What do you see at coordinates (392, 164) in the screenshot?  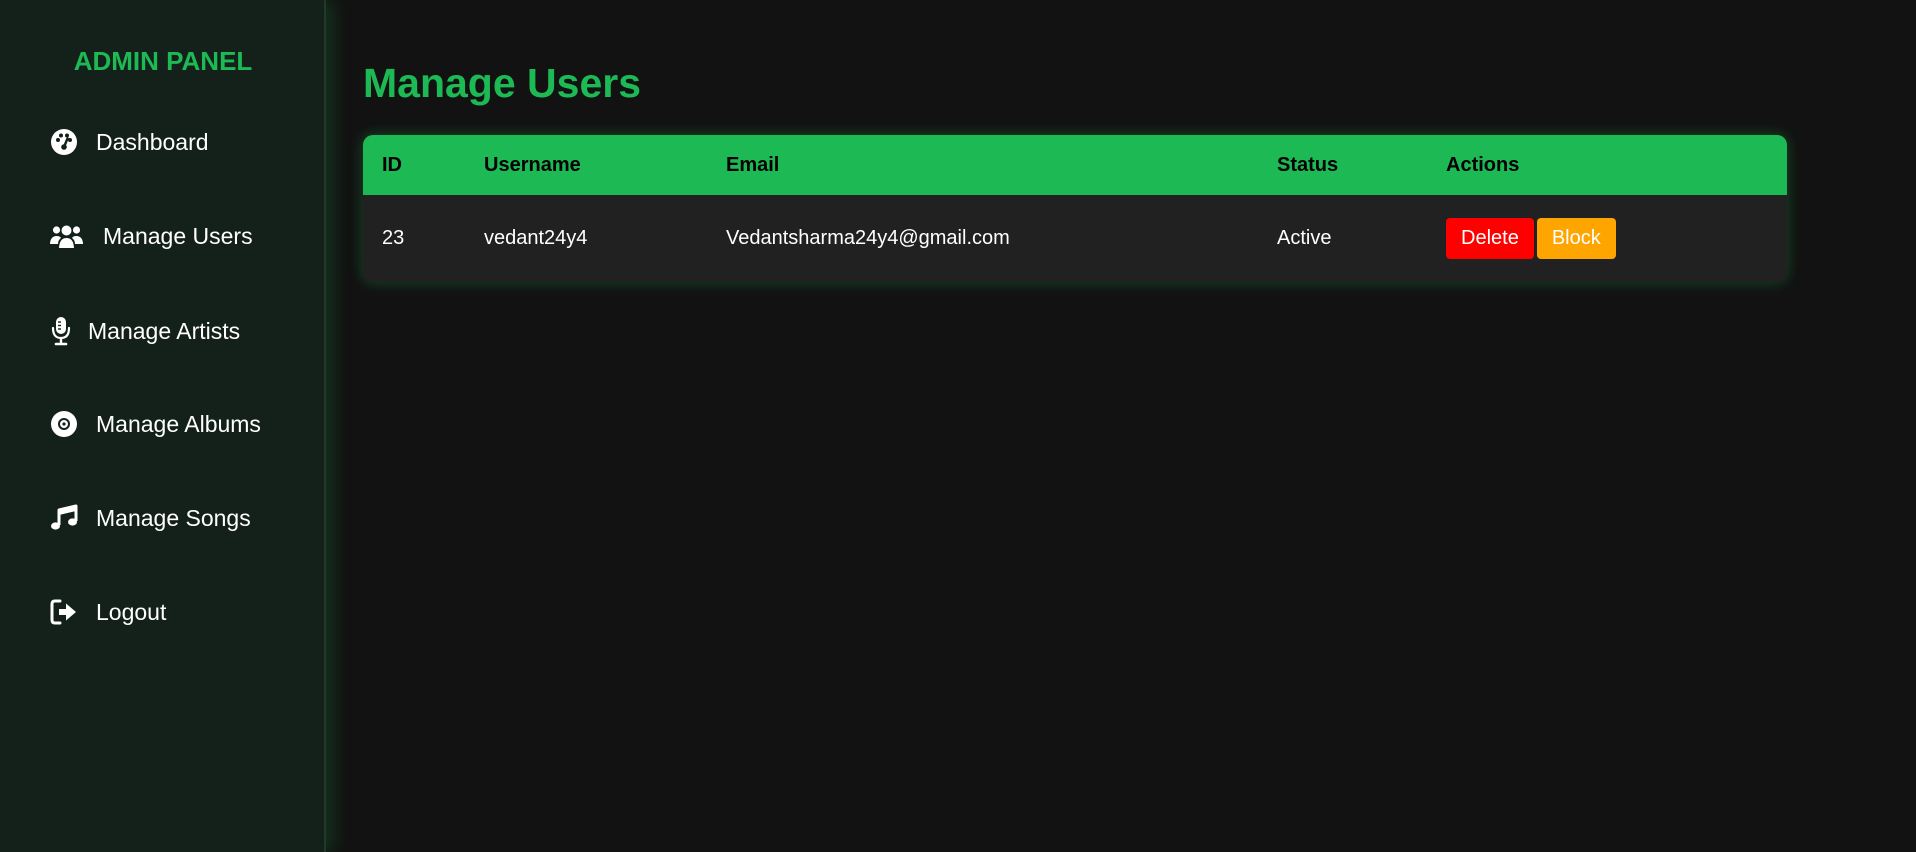 I see `column-header-id: ID` at bounding box center [392, 164].